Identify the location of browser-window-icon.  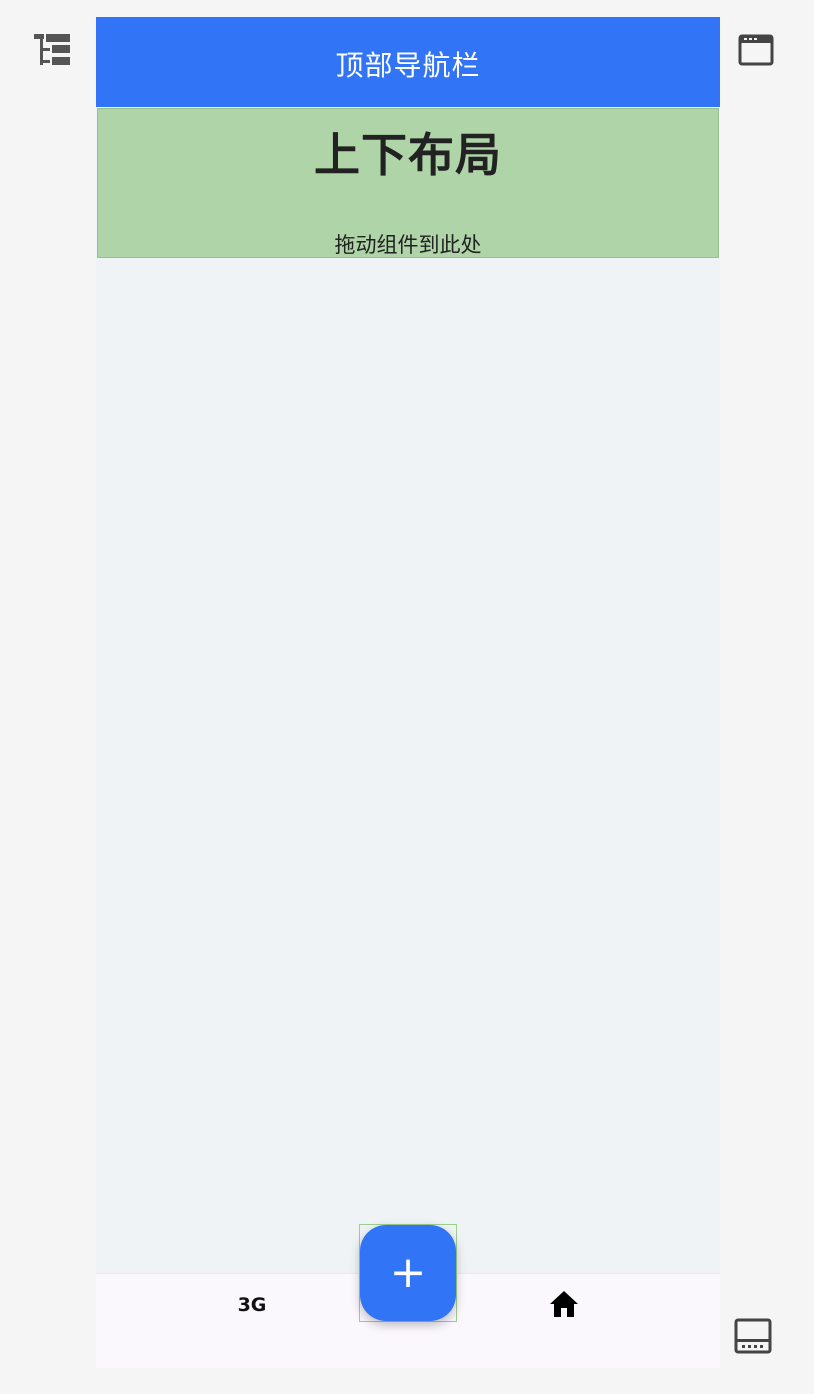
(756, 50).